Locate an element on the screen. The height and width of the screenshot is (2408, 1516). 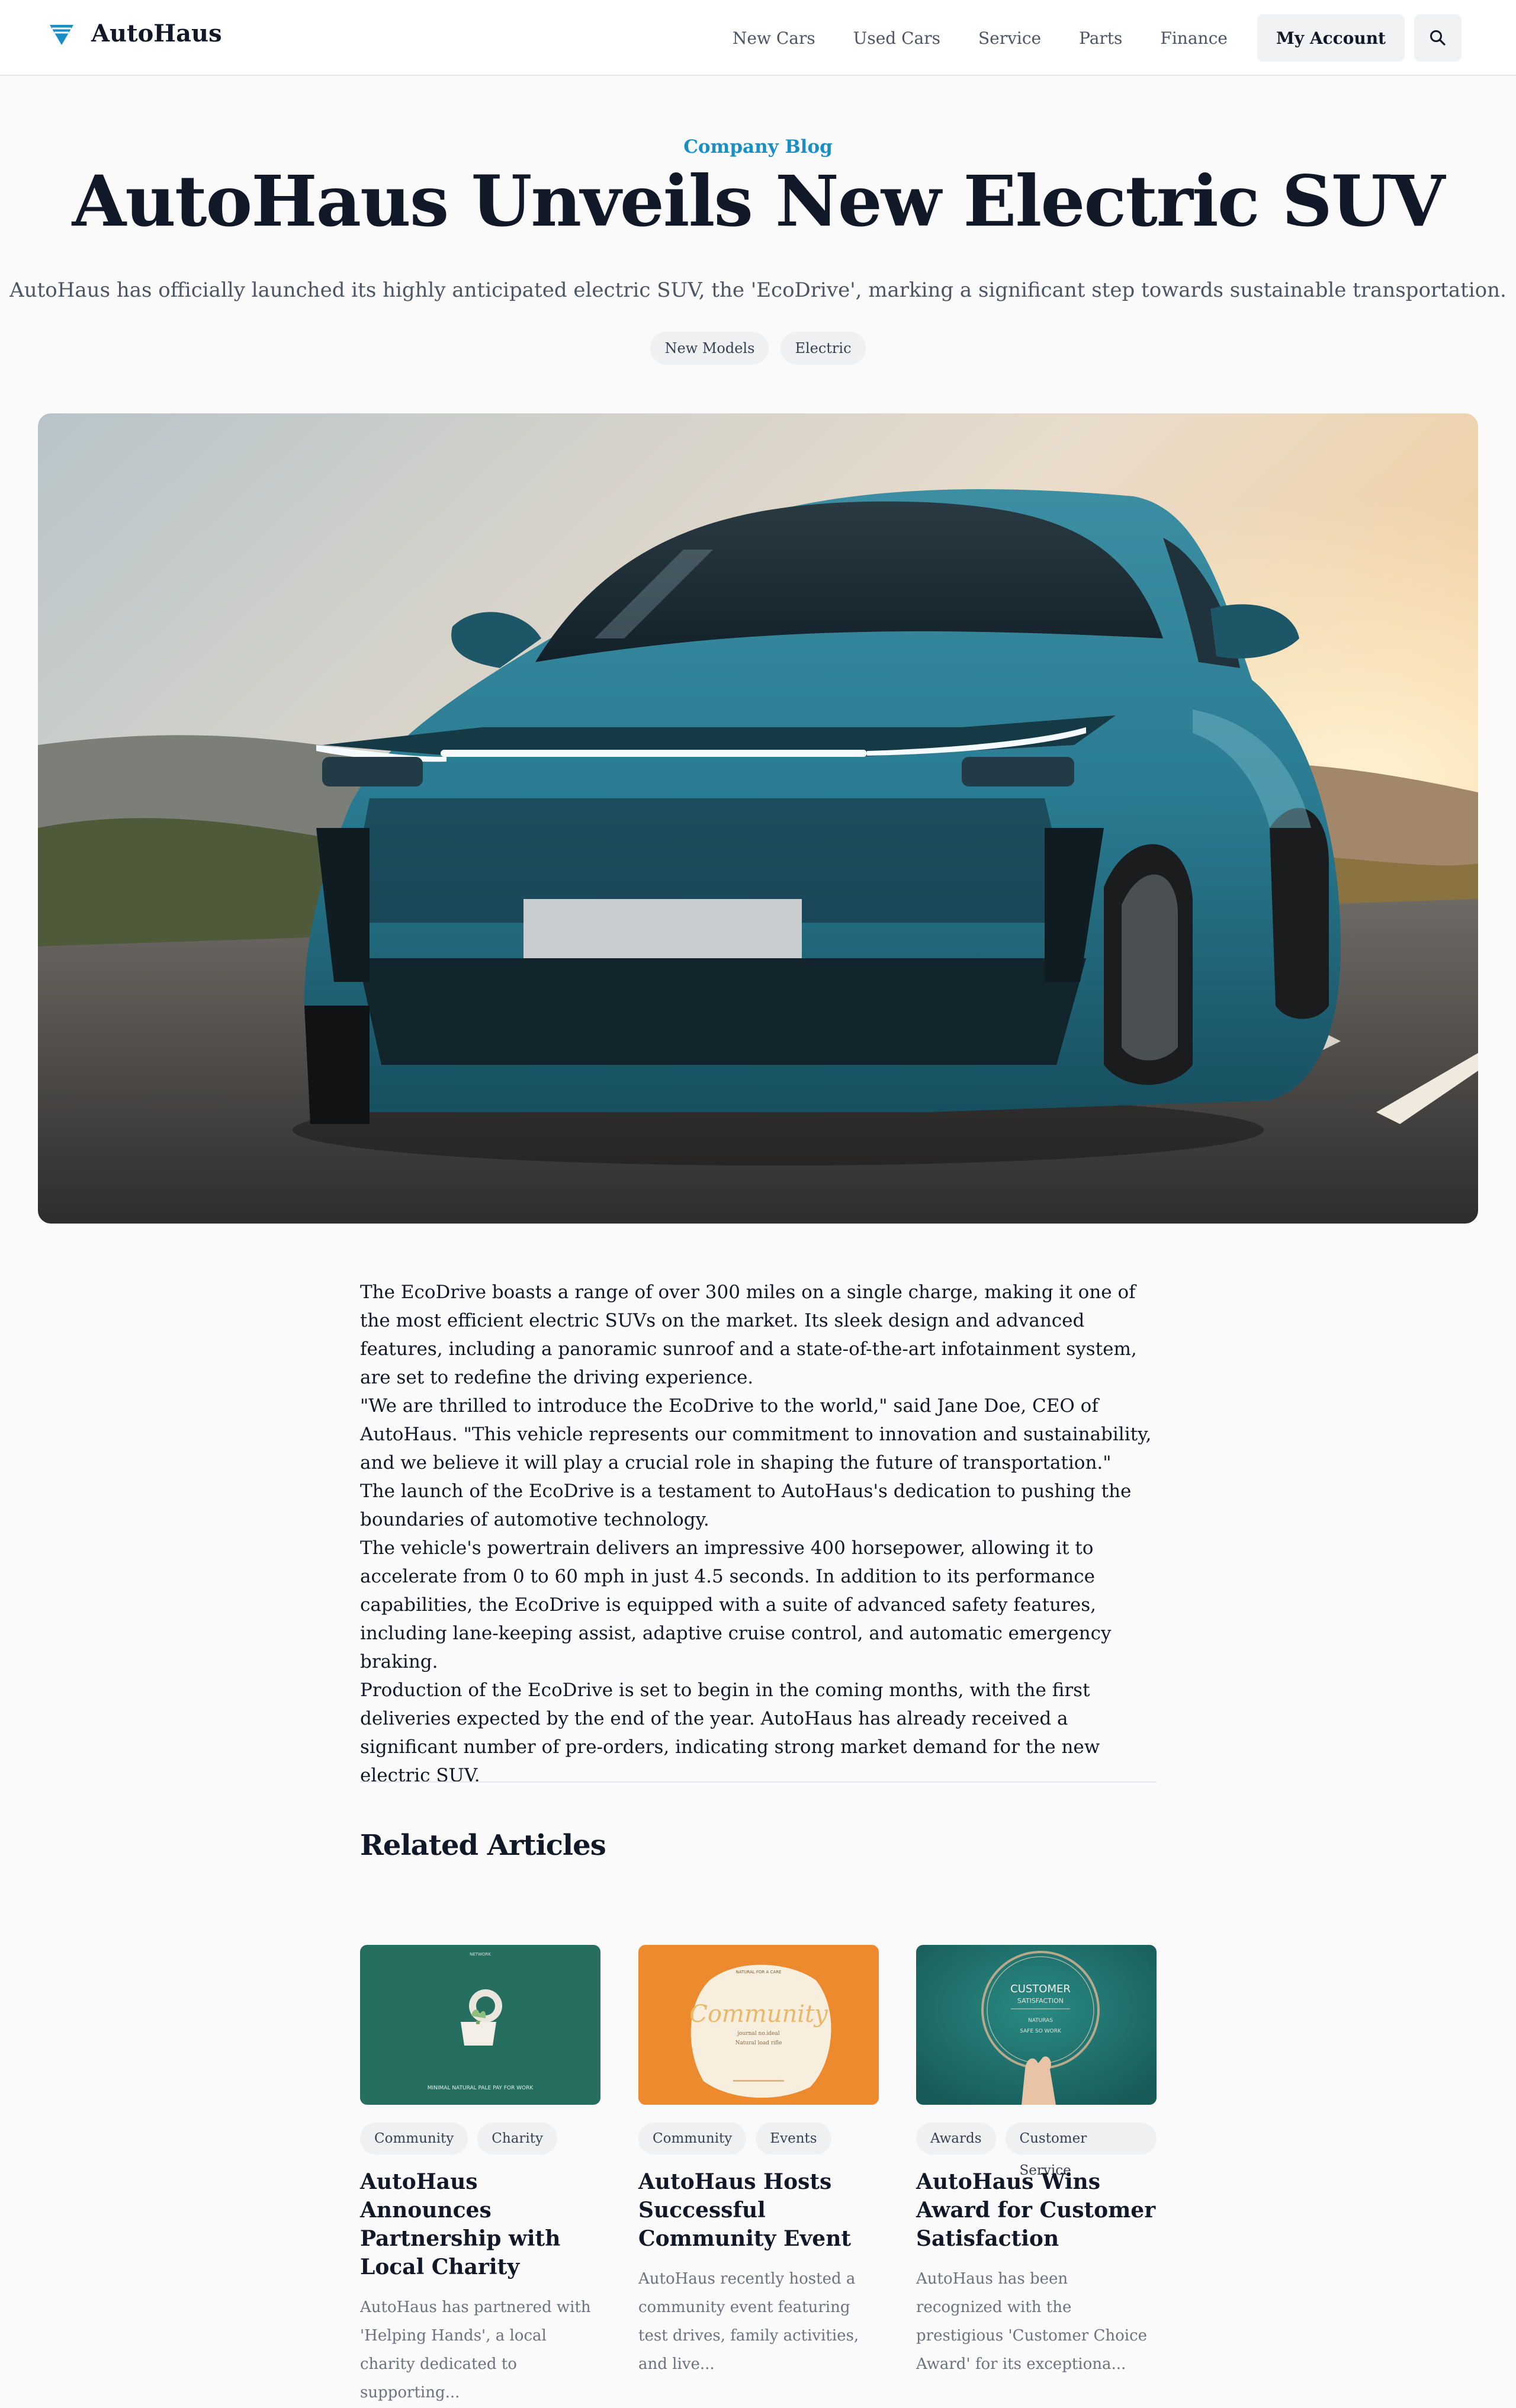
card-image-line: Natural load rifle is located at coordinates (758, 2043).